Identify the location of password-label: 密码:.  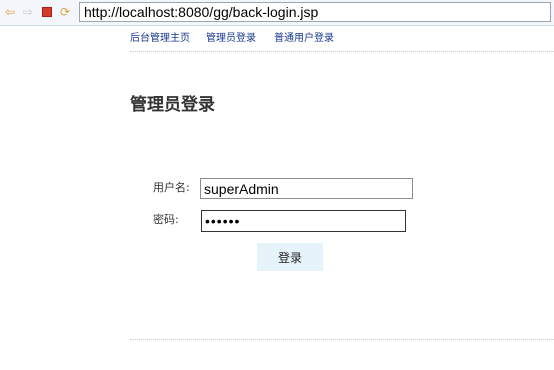
(166, 219).